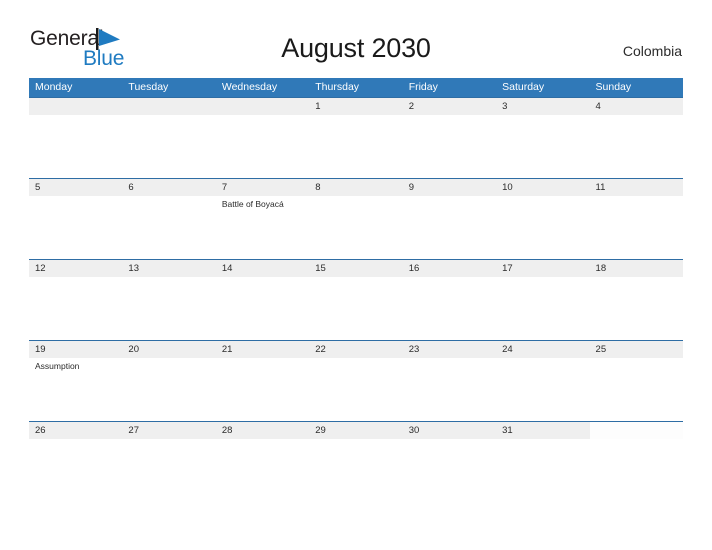  Describe the element at coordinates (227, 268) in the screenshot. I see `day-number: 14` at that location.